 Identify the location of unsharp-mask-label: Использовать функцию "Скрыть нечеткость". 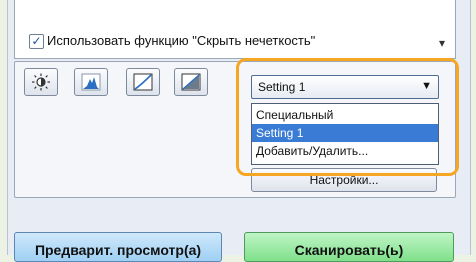
(181, 40).